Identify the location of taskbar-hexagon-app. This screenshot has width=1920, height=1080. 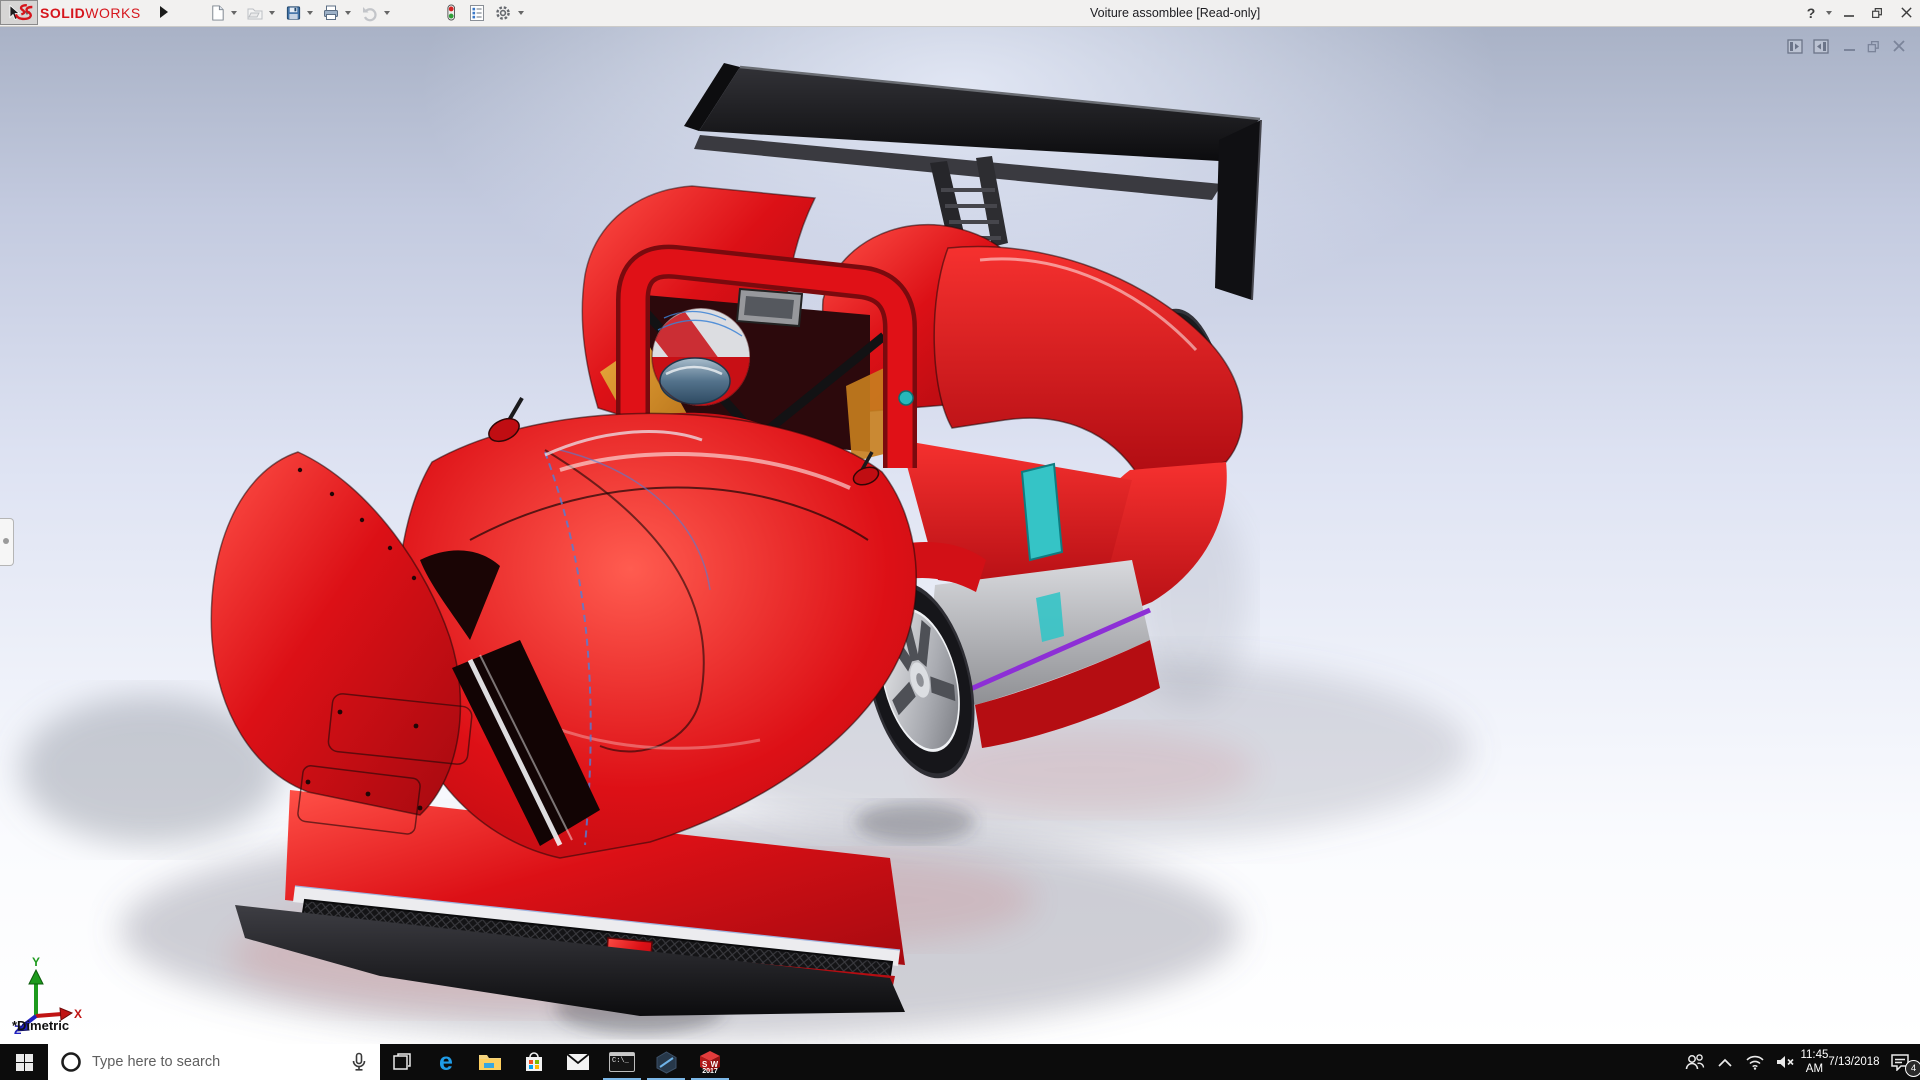
(666, 1062).